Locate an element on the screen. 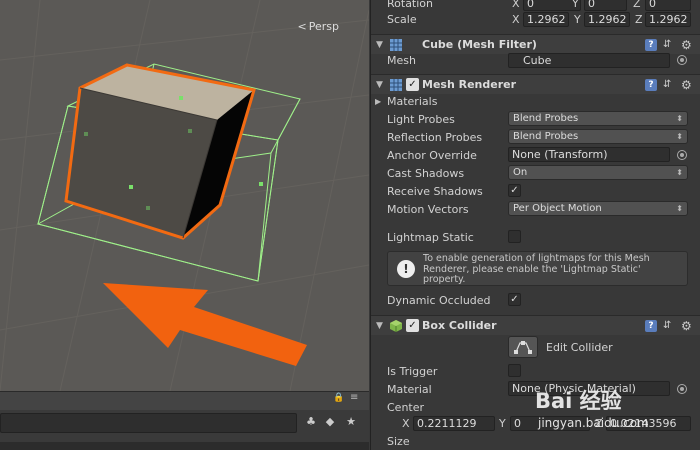 The image size is (700, 450). anchor-override-field: None (Transform) is located at coordinates (589, 154).